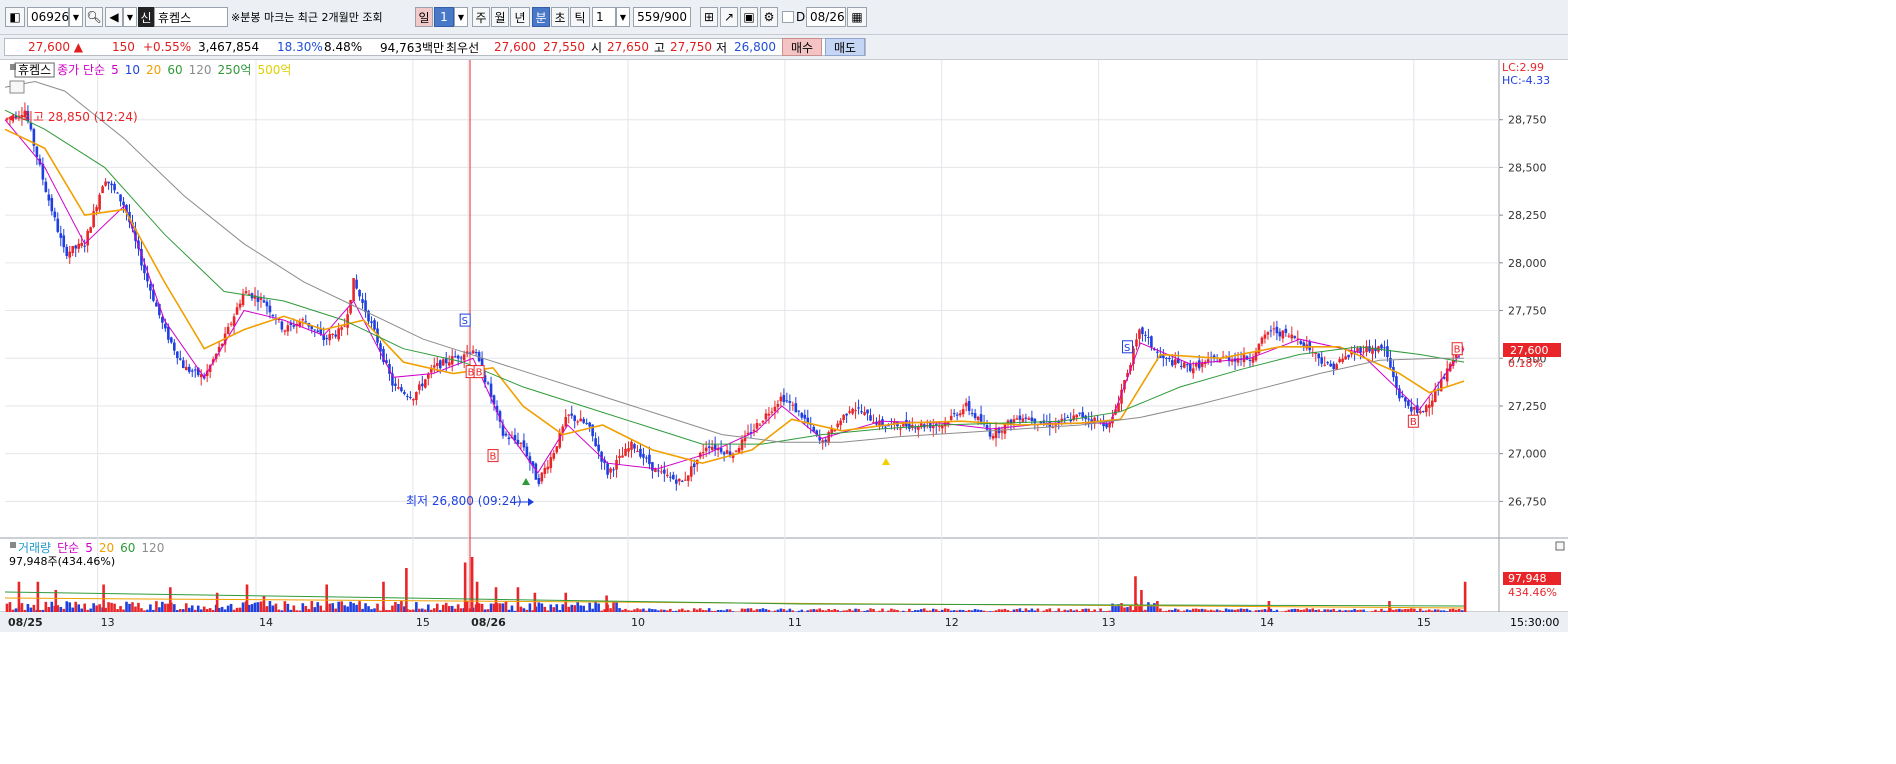  Describe the element at coordinates (560, 17) in the screenshot. I see `period-second: 초` at that location.